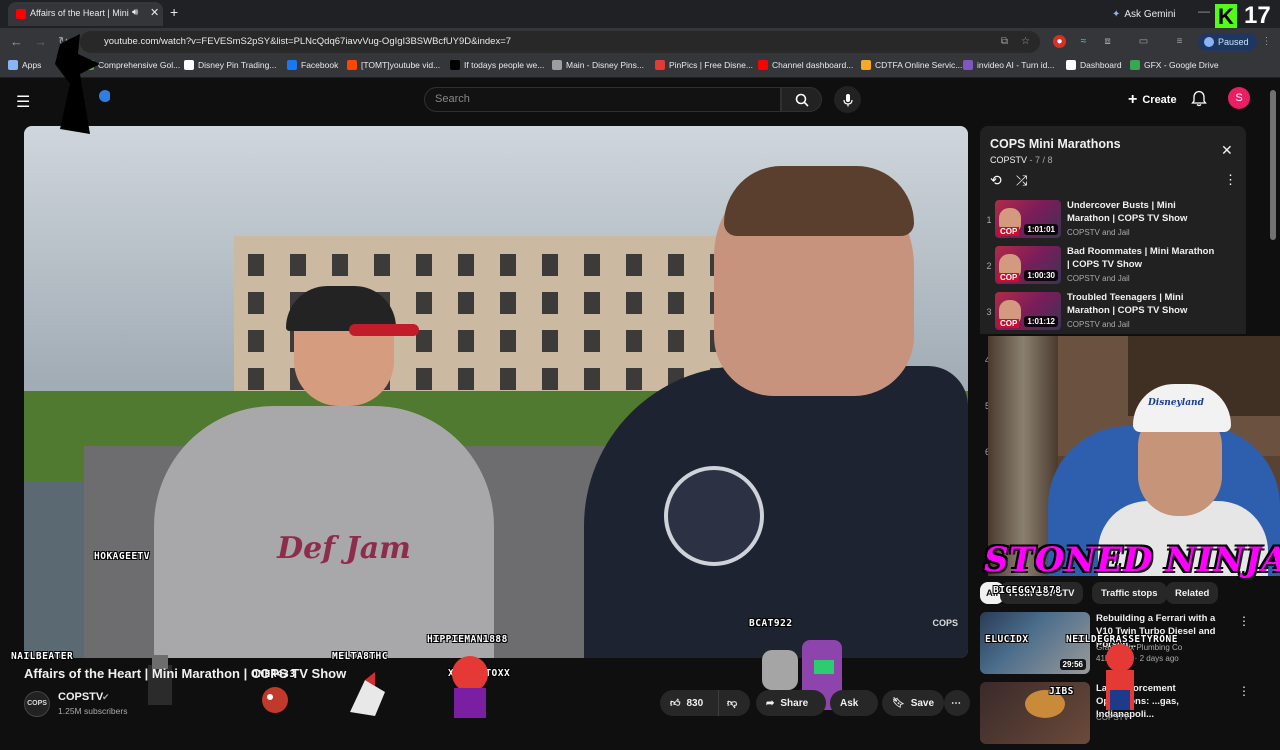 Image resolution: width=1280 pixels, height=750 pixels. I want to click on youtube-header: ☰ + Create S, so click(640, 99).